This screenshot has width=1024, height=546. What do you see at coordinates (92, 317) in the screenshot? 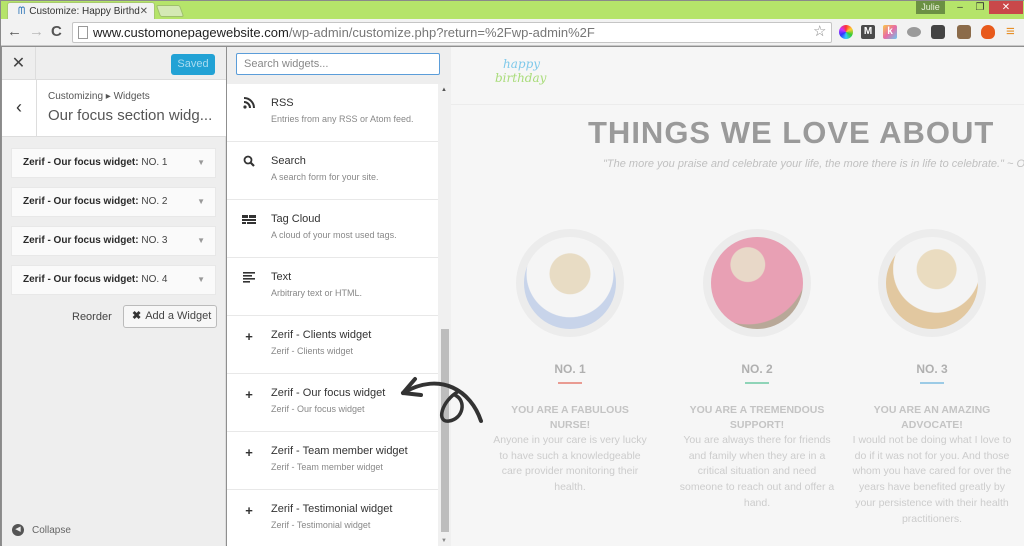
I see `reorder-link: Reorder` at bounding box center [92, 317].